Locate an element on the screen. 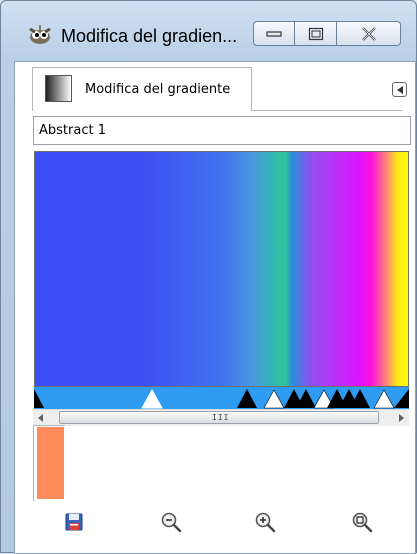 The height and width of the screenshot is (554, 417). maximize-button is located at coordinates (316, 33).